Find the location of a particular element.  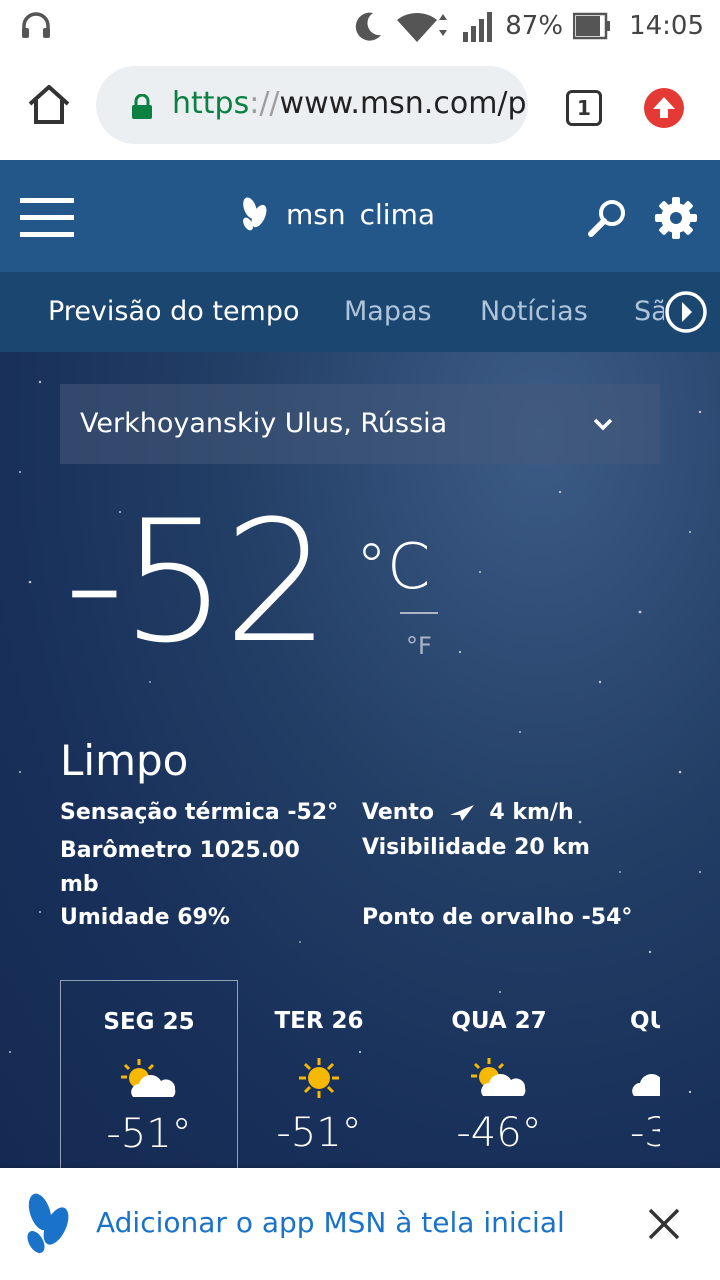

hamburger-menu-icon is located at coordinates (47, 218).